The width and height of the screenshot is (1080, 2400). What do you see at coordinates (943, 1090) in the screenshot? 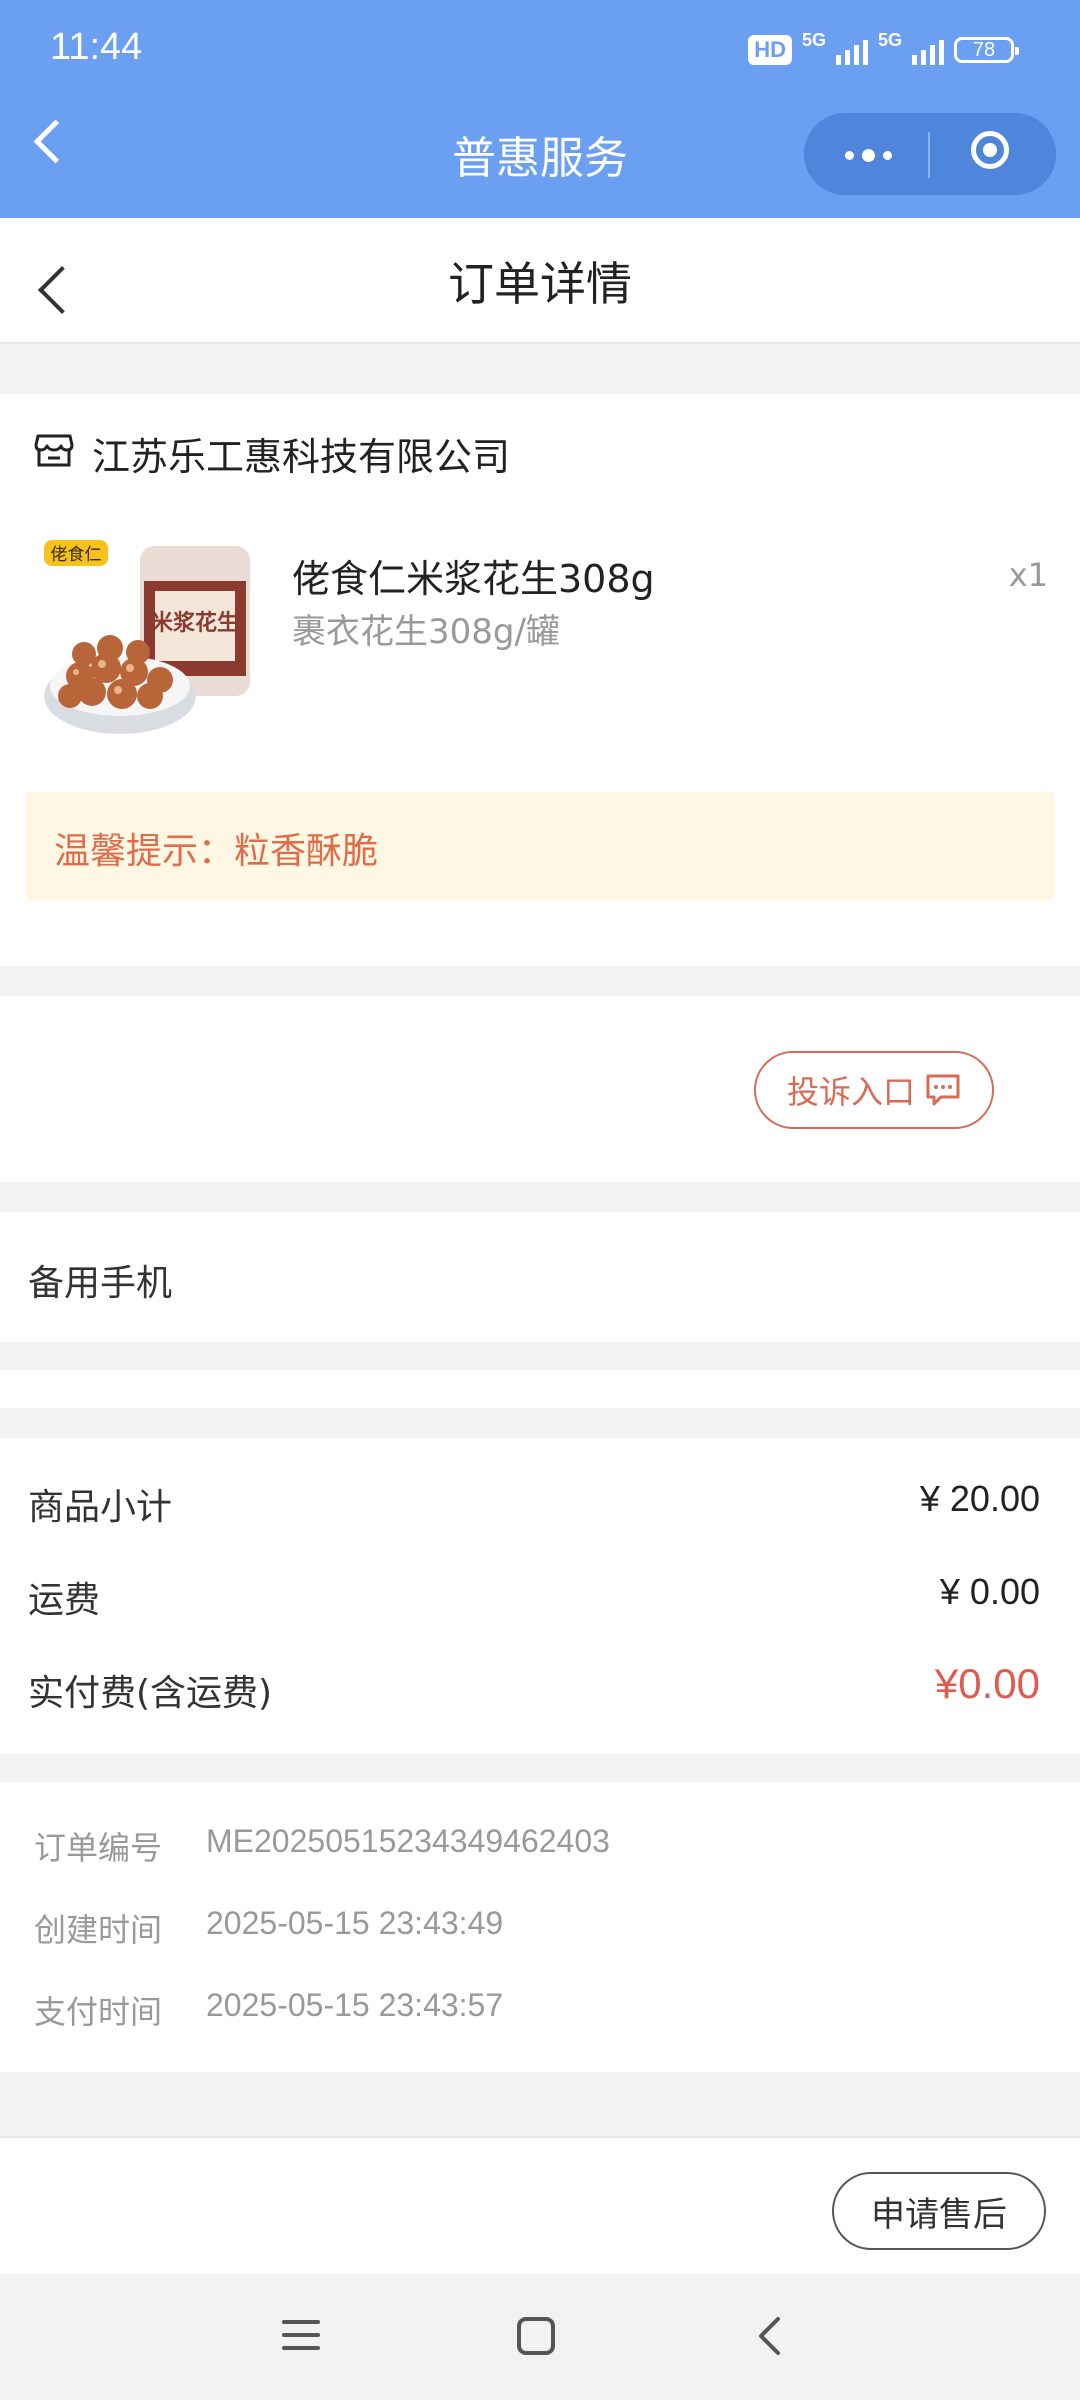
I see `message-icon` at bounding box center [943, 1090].